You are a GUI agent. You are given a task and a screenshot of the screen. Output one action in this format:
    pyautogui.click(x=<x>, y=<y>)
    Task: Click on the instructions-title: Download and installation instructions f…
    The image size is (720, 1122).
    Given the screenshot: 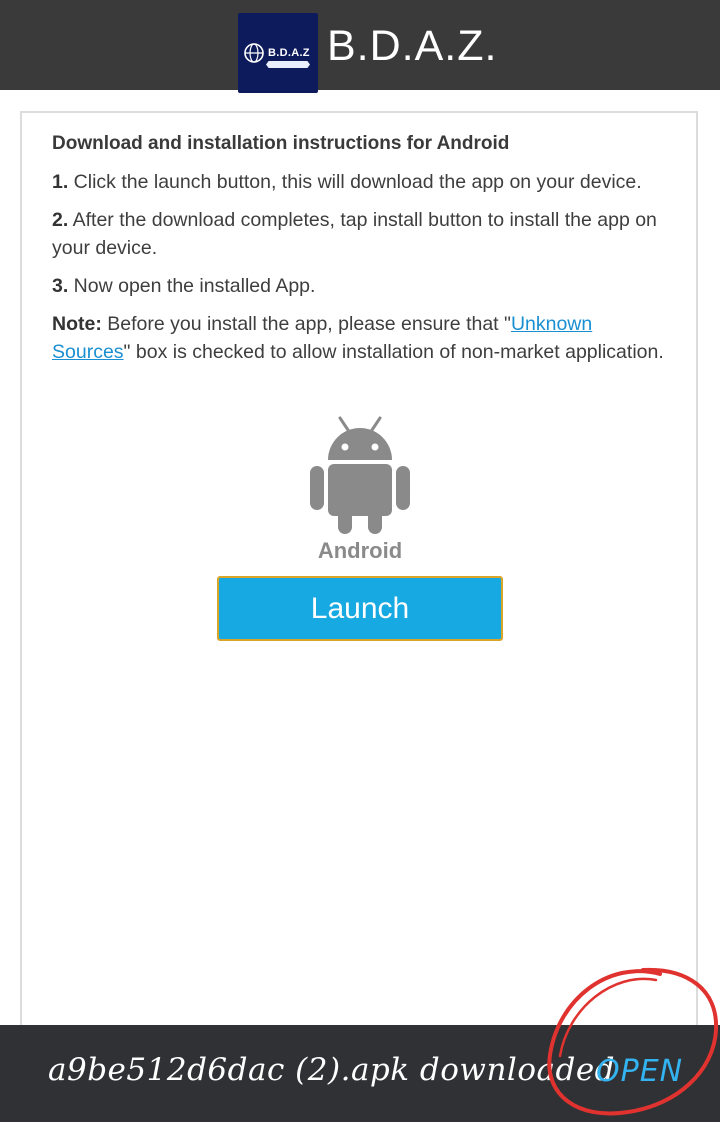 What is the action you would take?
    pyautogui.click(x=281, y=143)
    